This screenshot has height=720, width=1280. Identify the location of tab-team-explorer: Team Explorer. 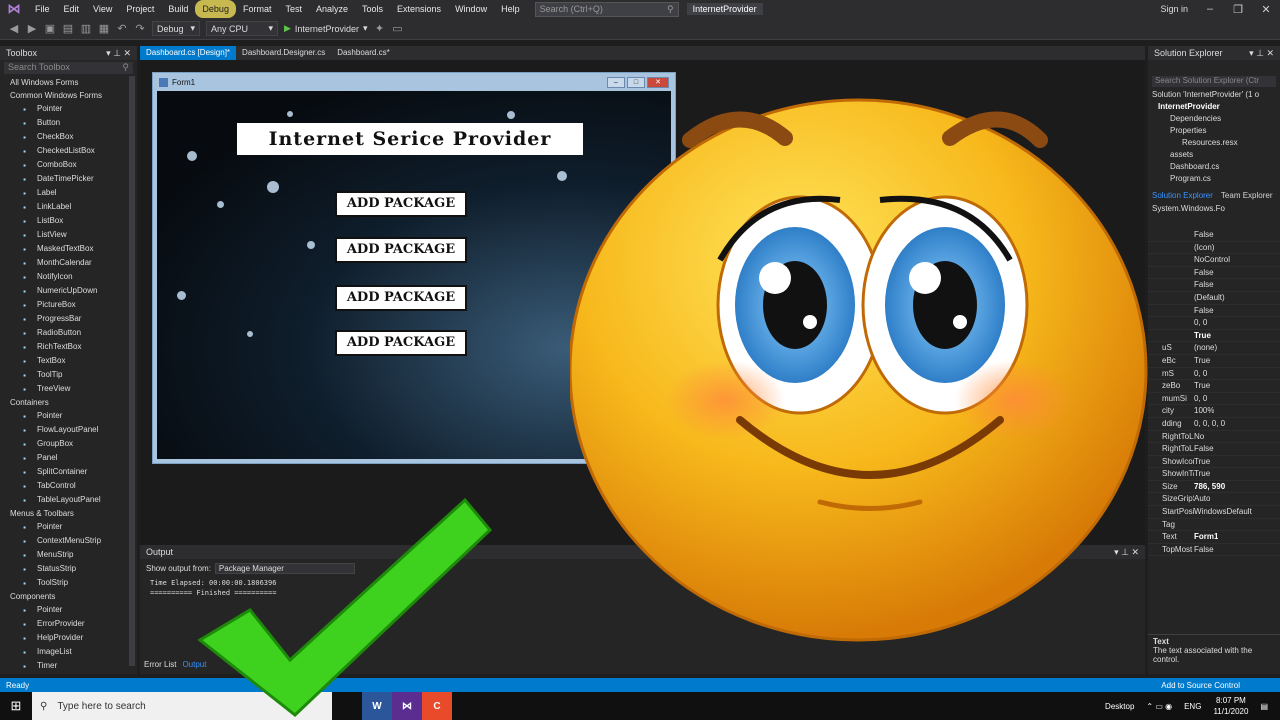
(1247, 195).